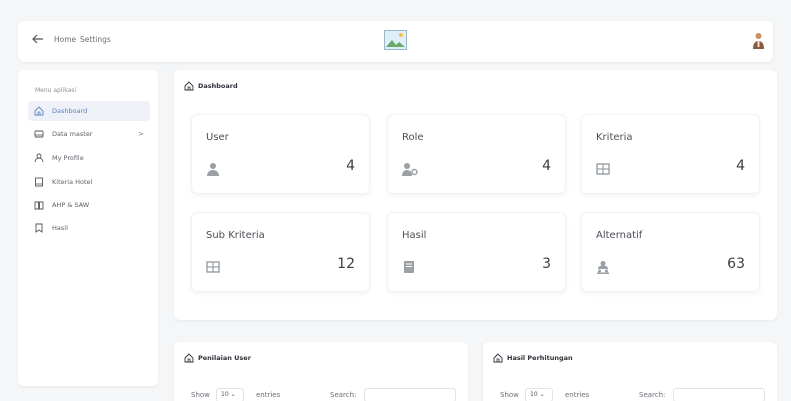 This screenshot has width=791, height=401. What do you see at coordinates (141, 134) in the screenshot?
I see `chevron-right-icon: >` at bounding box center [141, 134].